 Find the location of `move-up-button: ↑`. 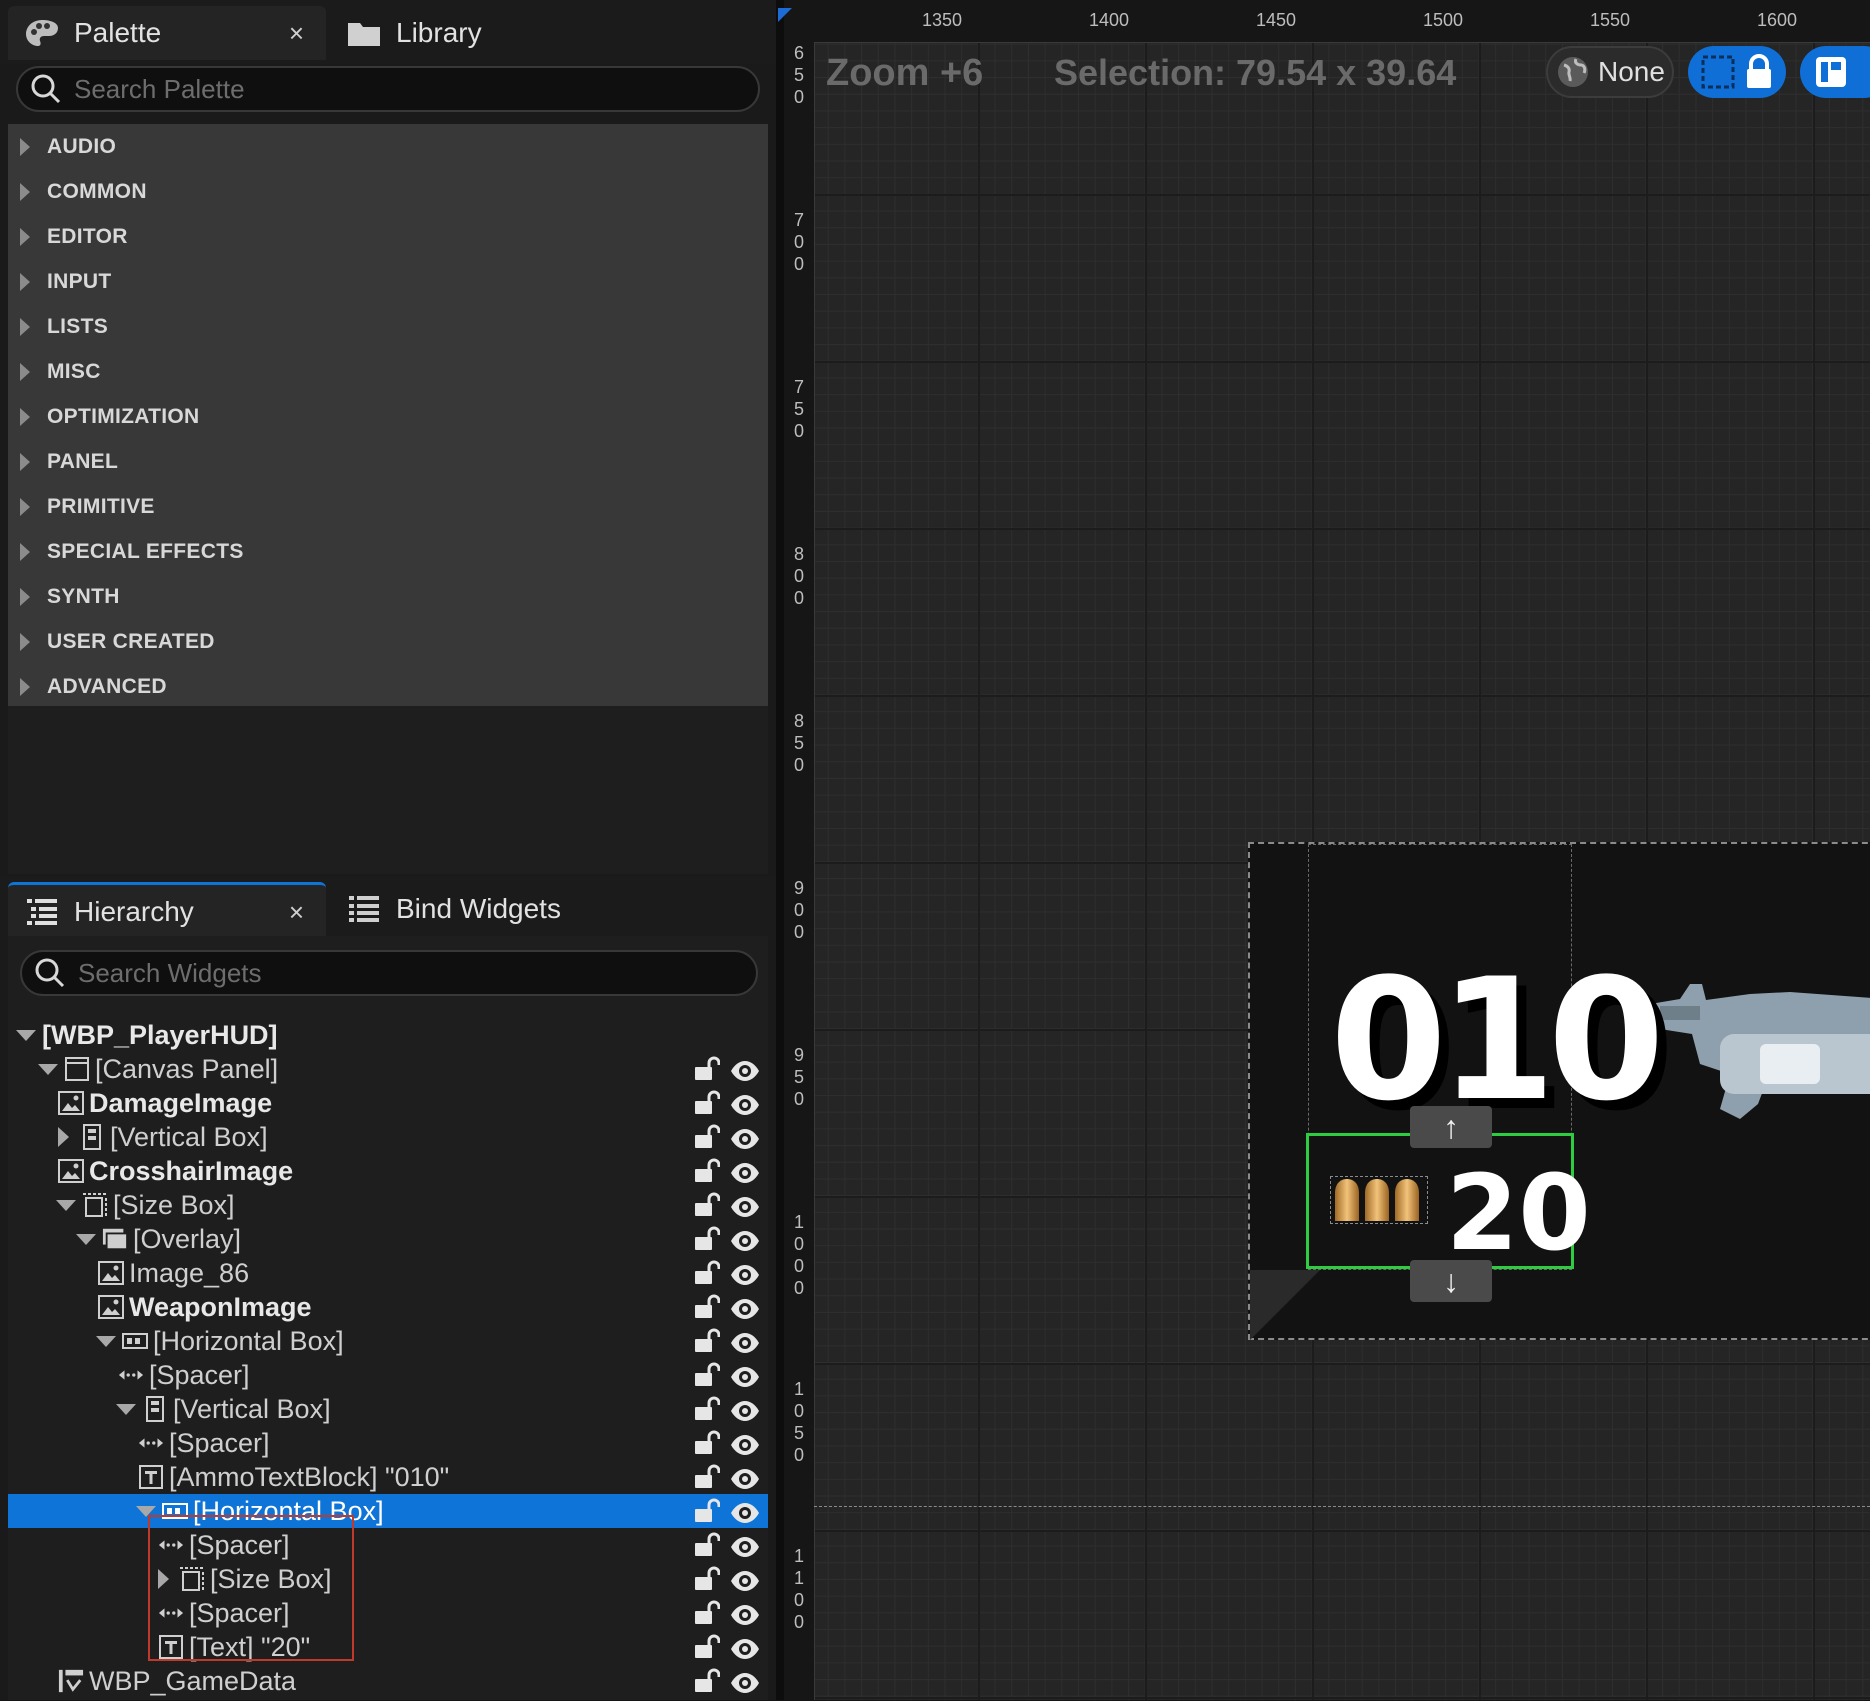

move-up-button: ↑ is located at coordinates (1451, 1127).